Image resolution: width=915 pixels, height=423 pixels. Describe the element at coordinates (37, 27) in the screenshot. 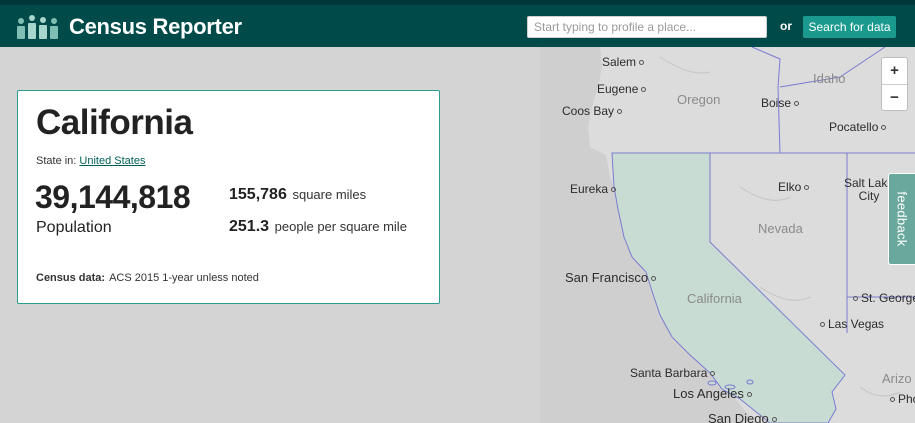

I see `census-people-icon` at that location.